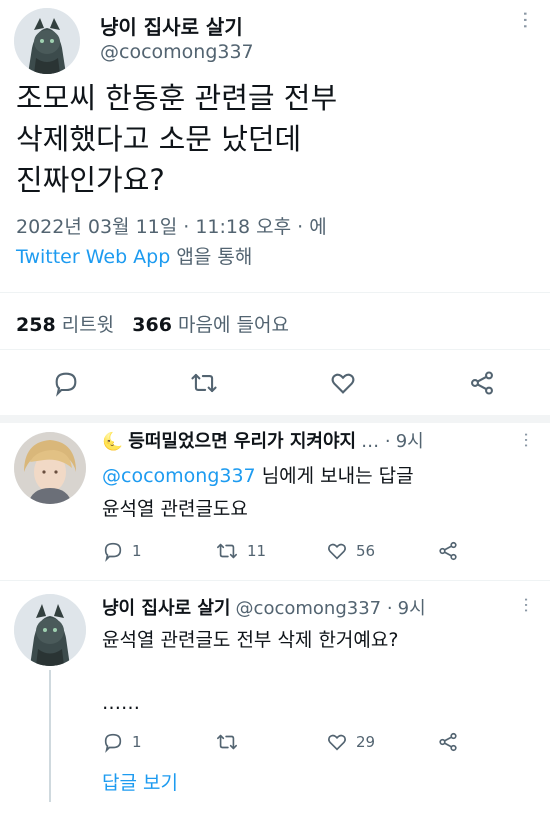 The image size is (550, 816). What do you see at coordinates (350, 551) in the screenshot?
I see `reply-action-like: 56` at bounding box center [350, 551].